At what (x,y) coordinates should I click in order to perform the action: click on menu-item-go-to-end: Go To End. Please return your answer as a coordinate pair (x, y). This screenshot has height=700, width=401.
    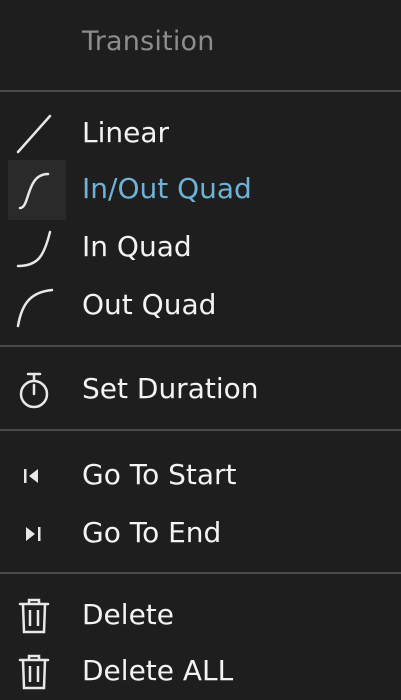
    Looking at the image, I should click on (200, 533).